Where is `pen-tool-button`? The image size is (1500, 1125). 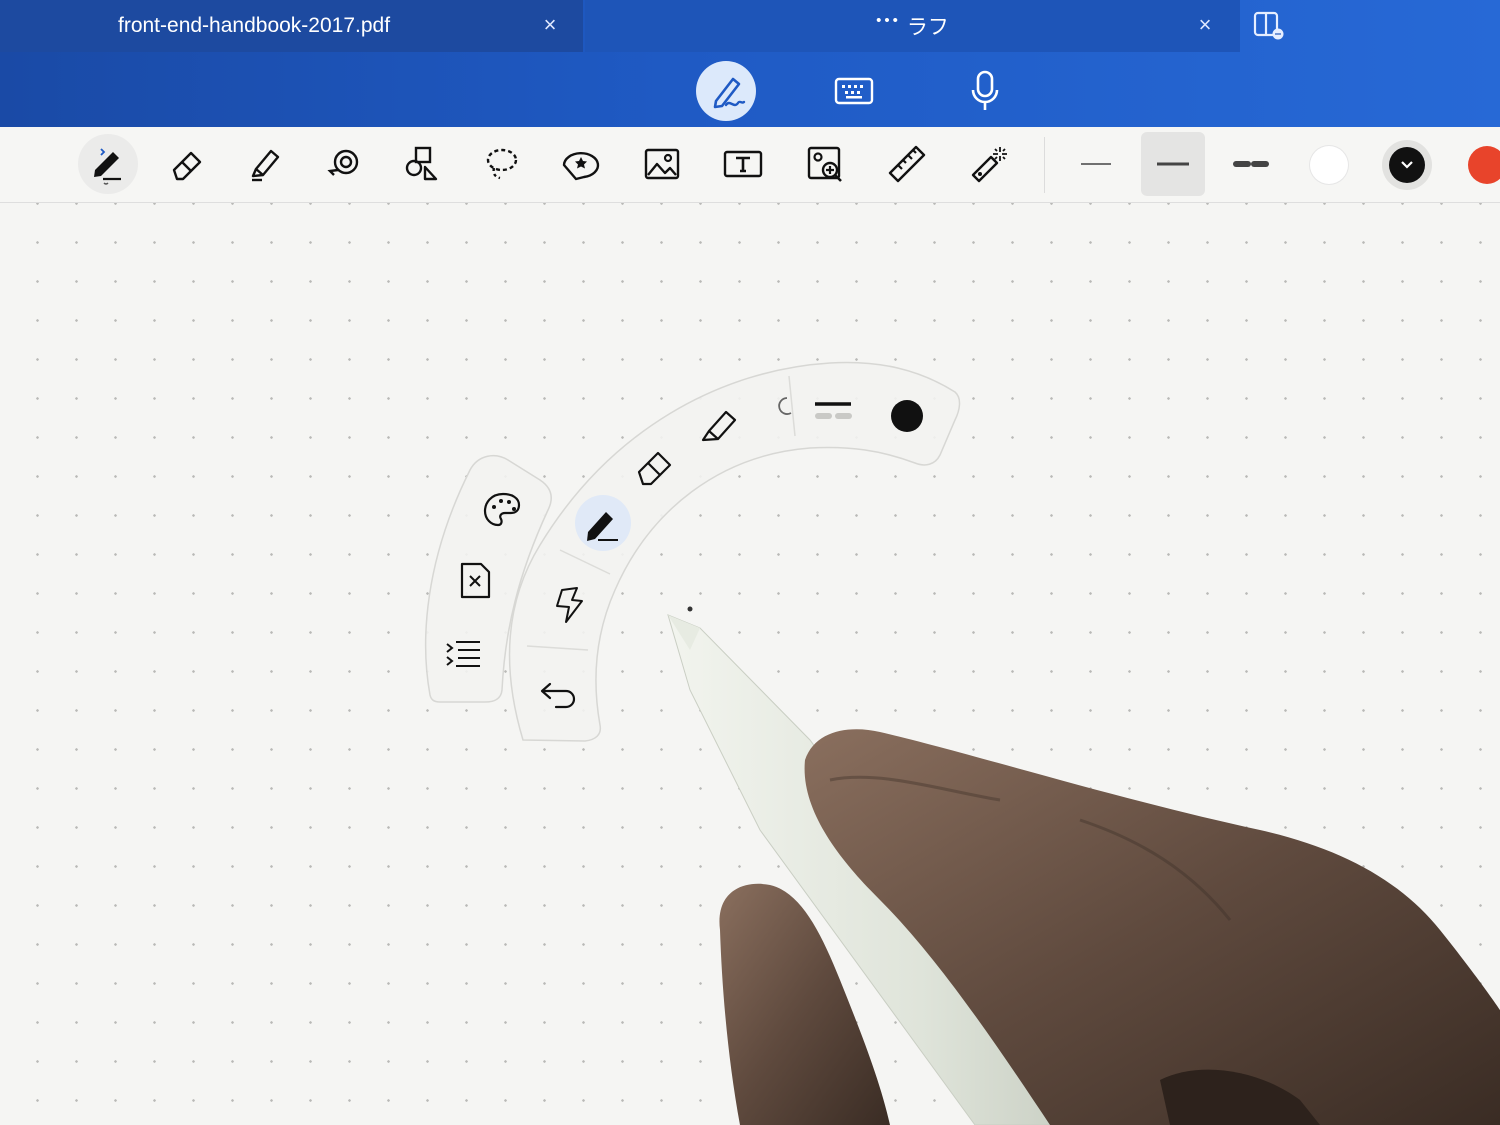
pen-tool-button is located at coordinates (108, 164).